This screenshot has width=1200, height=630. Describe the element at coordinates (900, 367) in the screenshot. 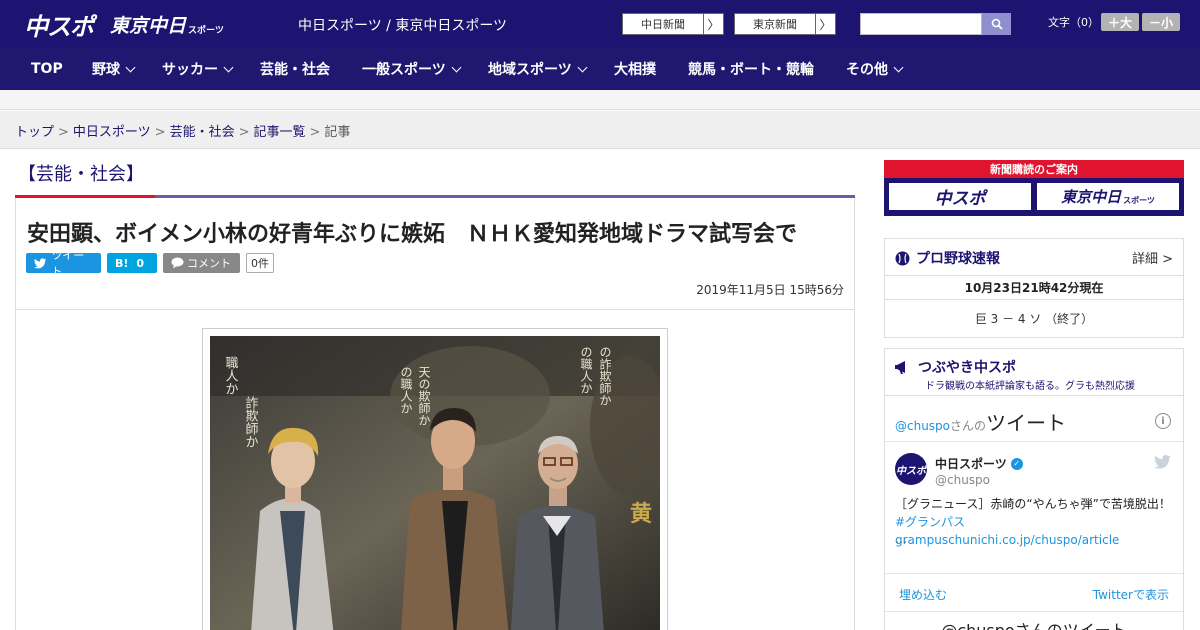

I see `megaphone-icon` at that location.